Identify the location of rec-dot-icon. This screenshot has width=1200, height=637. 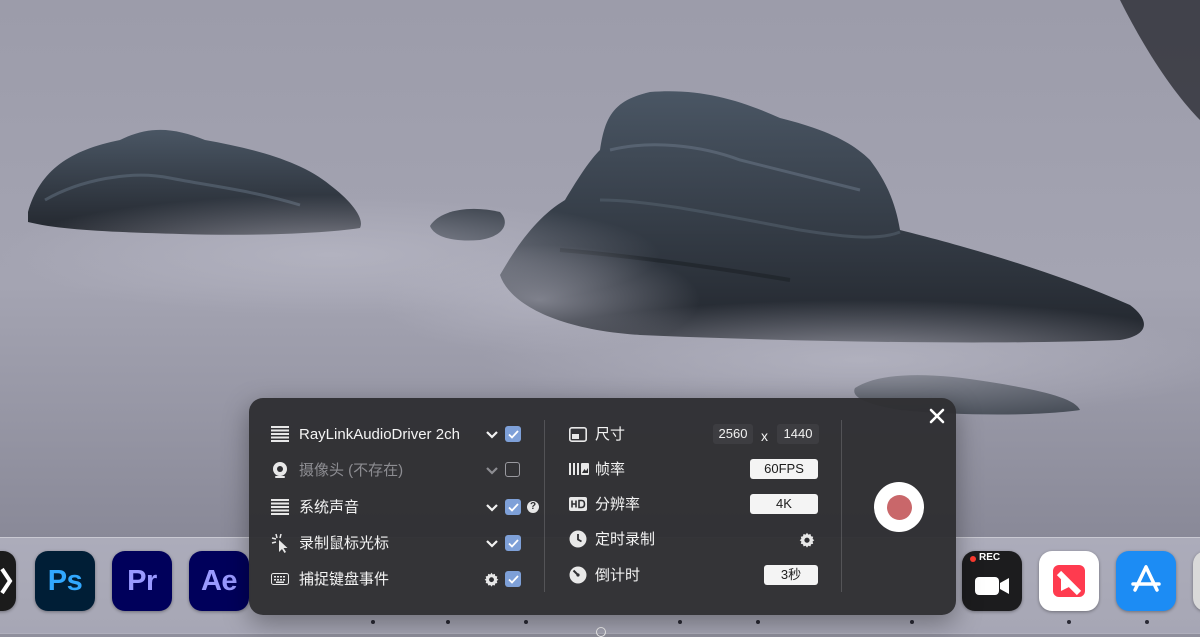
(973, 559).